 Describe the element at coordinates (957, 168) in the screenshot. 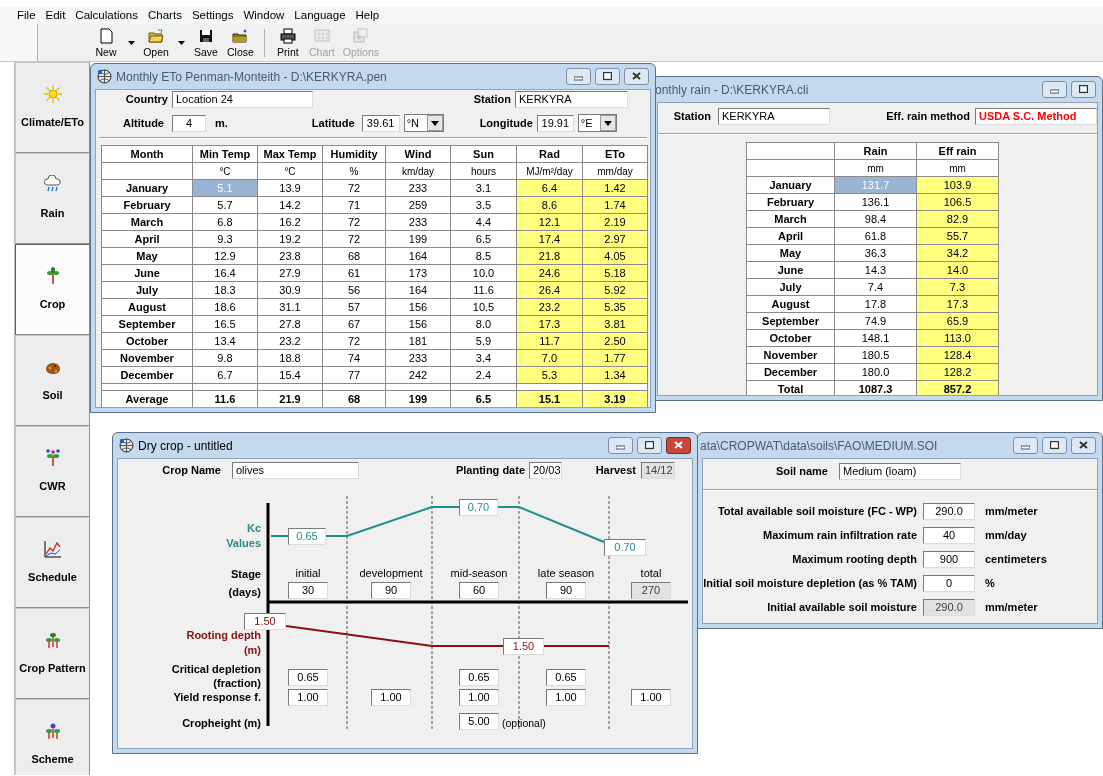

I see `unit-cell: mm` at that location.